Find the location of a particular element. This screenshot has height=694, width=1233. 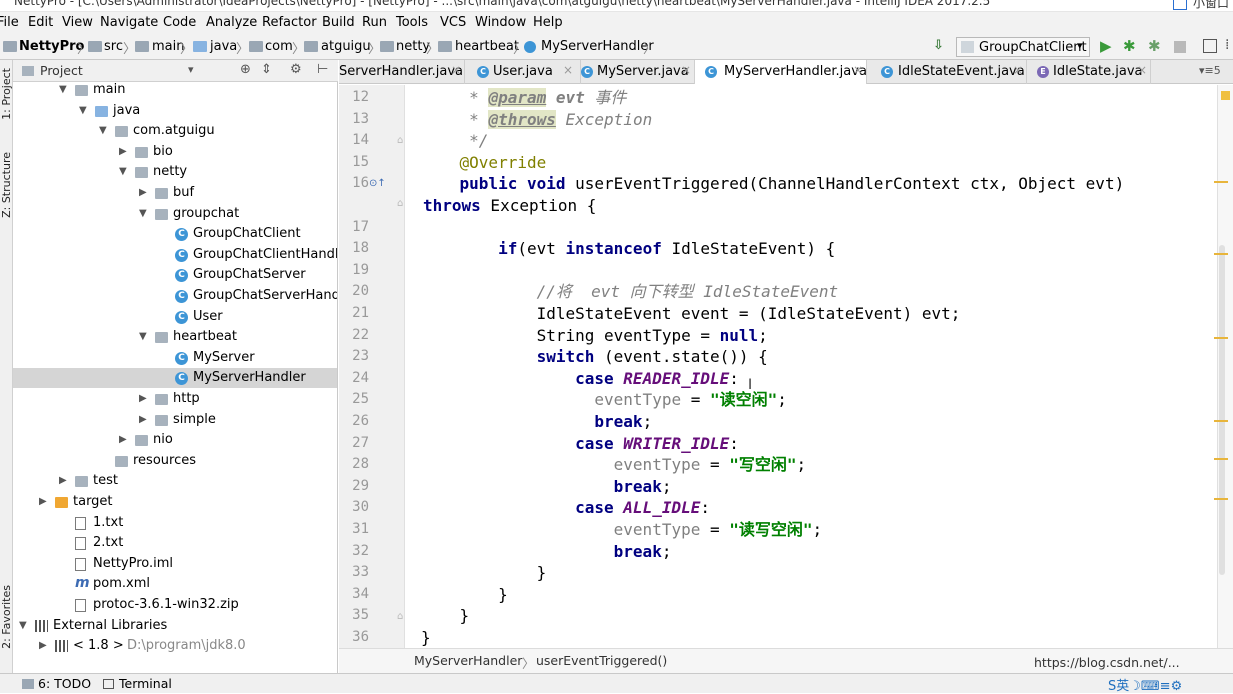

tab-user: C User.java × is located at coordinates (523, 72).